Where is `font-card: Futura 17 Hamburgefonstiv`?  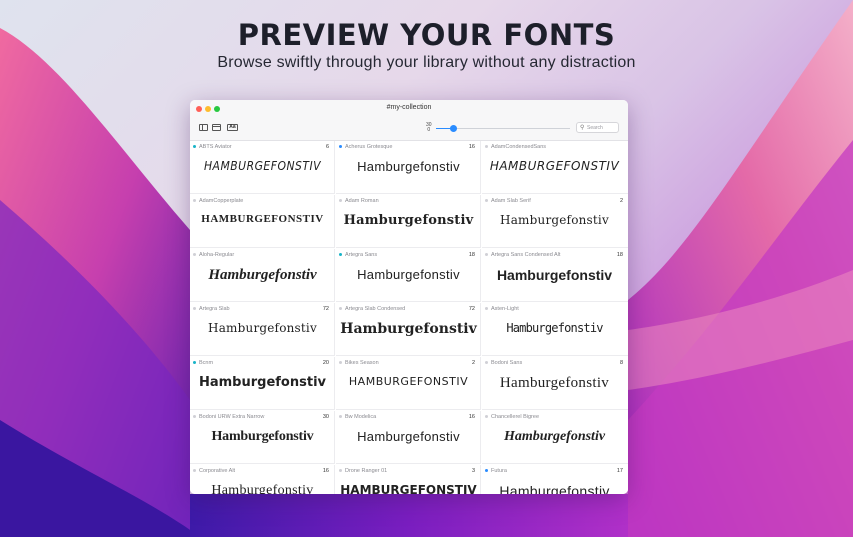
font-card: Futura 17 Hamburgefonstiv is located at coordinates (555, 479).